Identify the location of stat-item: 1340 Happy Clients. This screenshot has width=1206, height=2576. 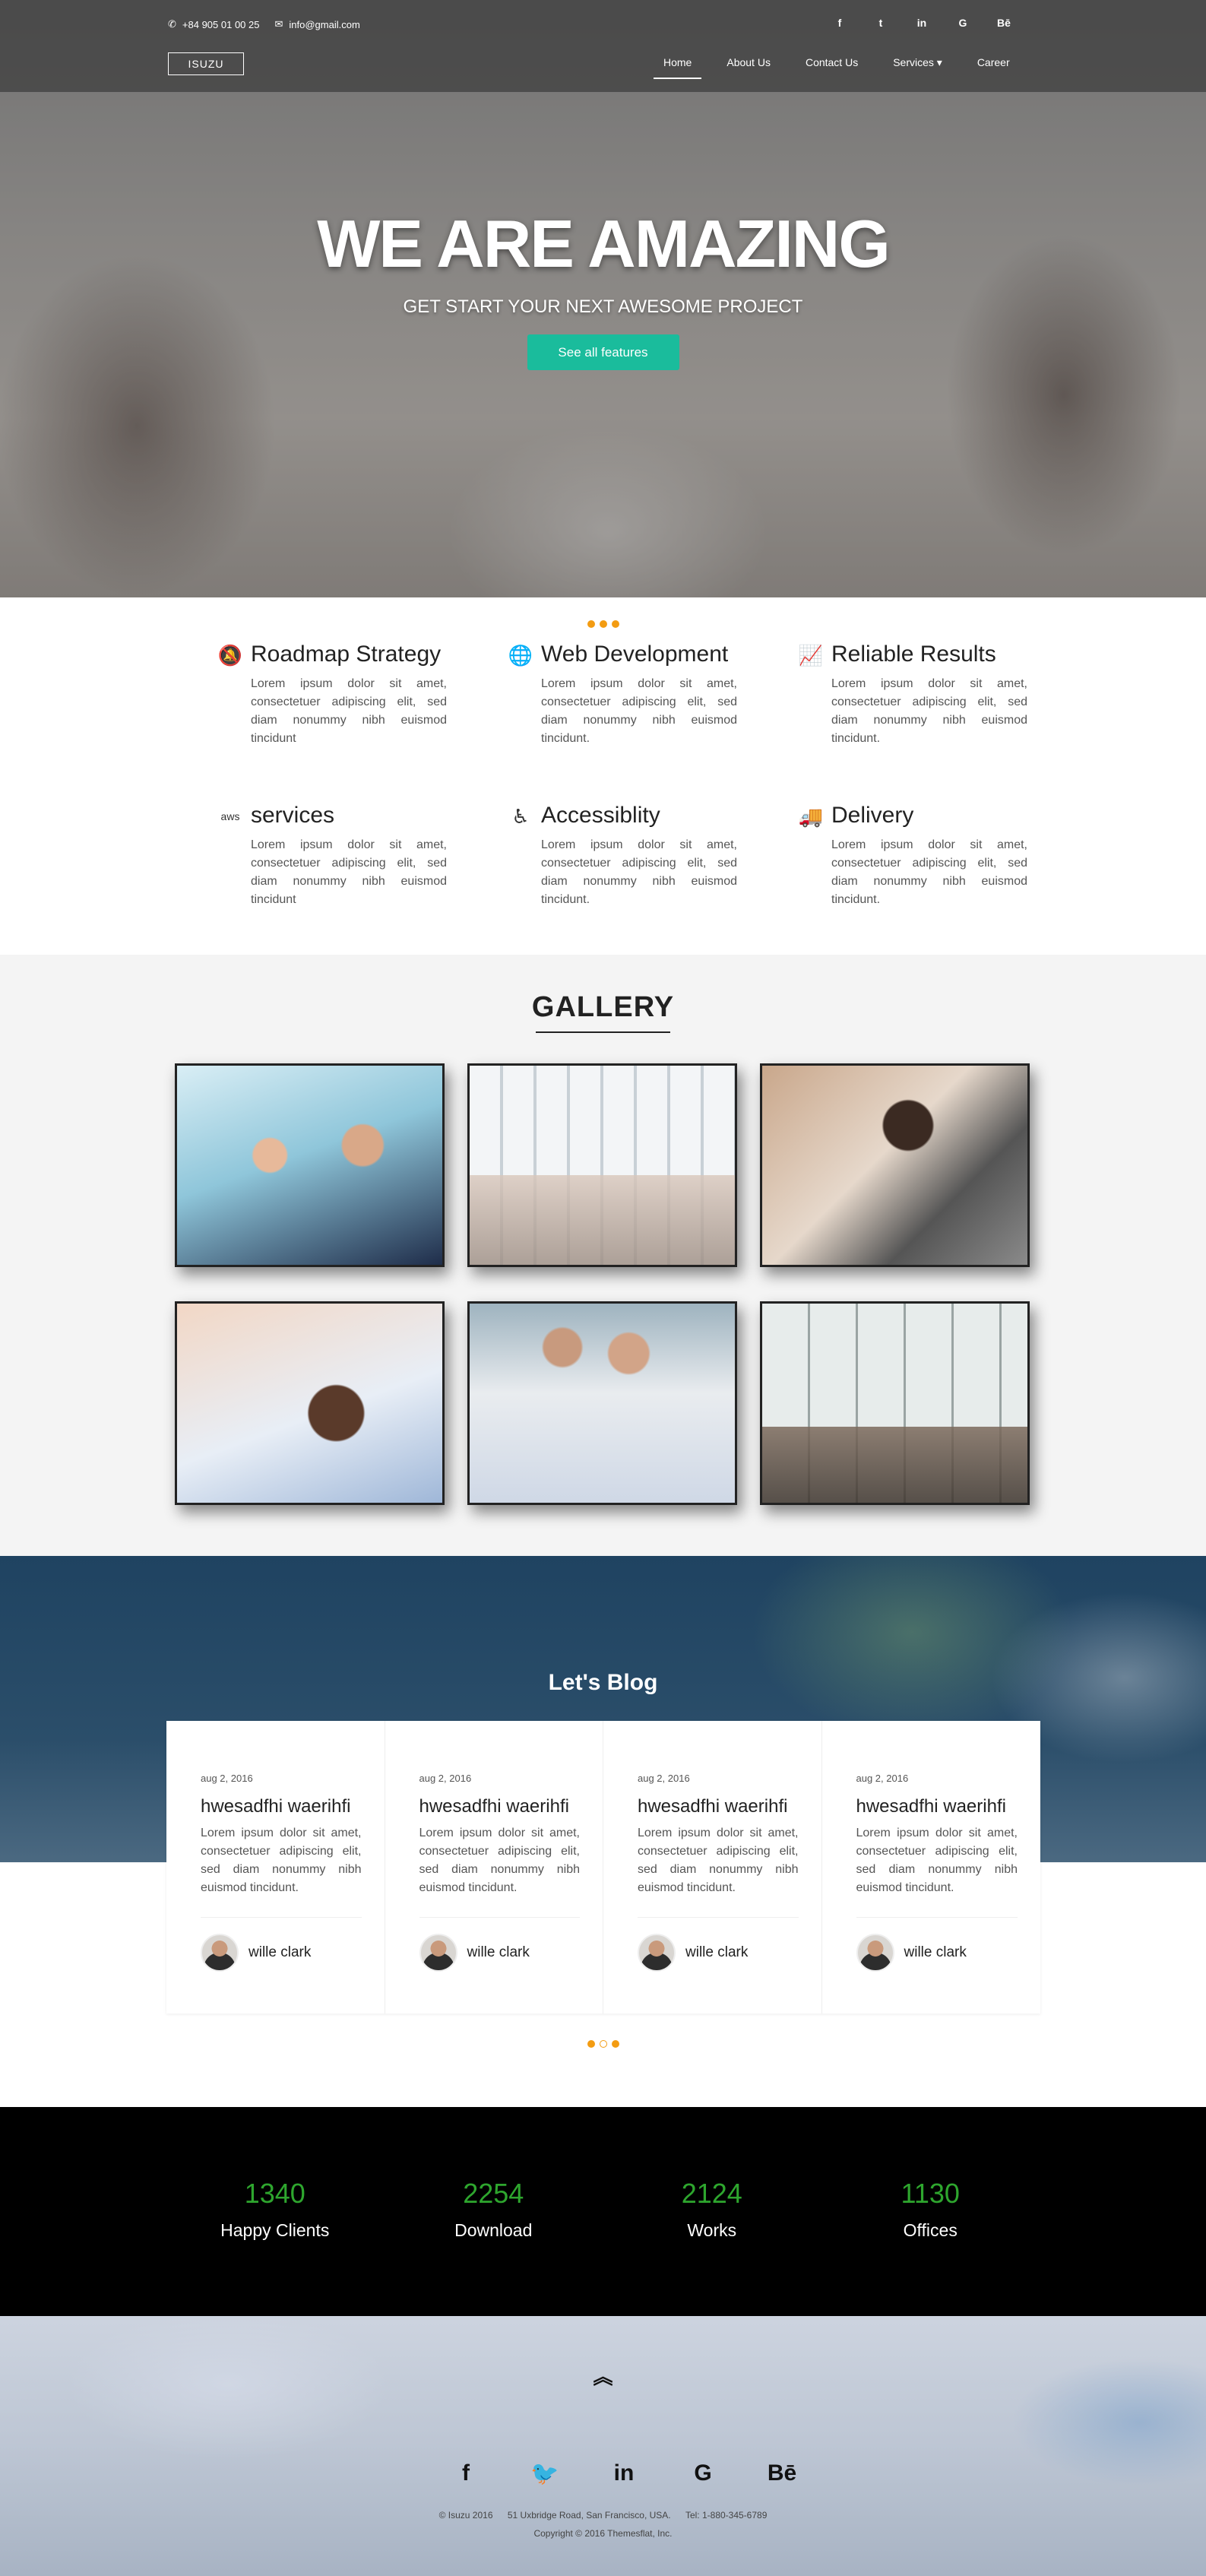
(275, 2209).